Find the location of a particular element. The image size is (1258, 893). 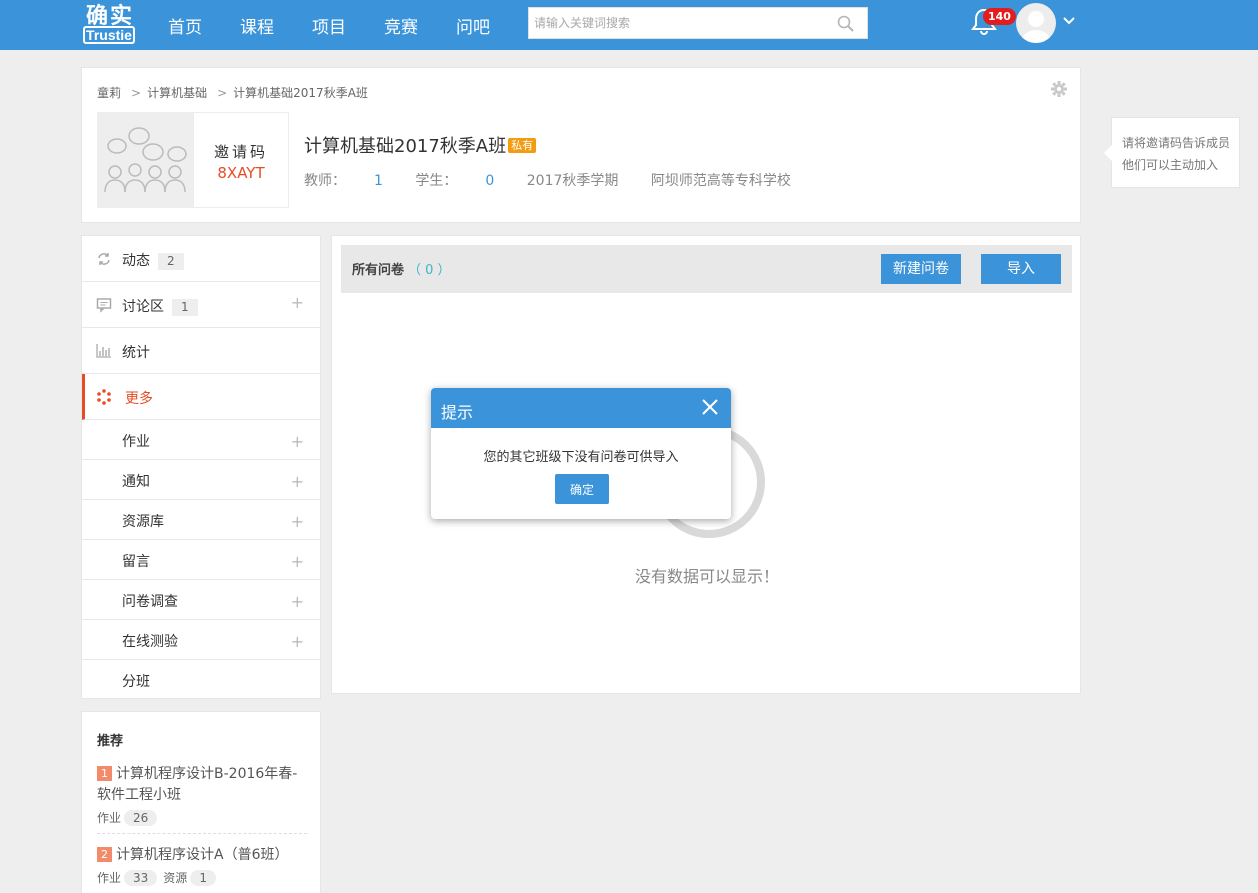

sidebar-item-statistics: 统计 is located at coordinates (201, 351).